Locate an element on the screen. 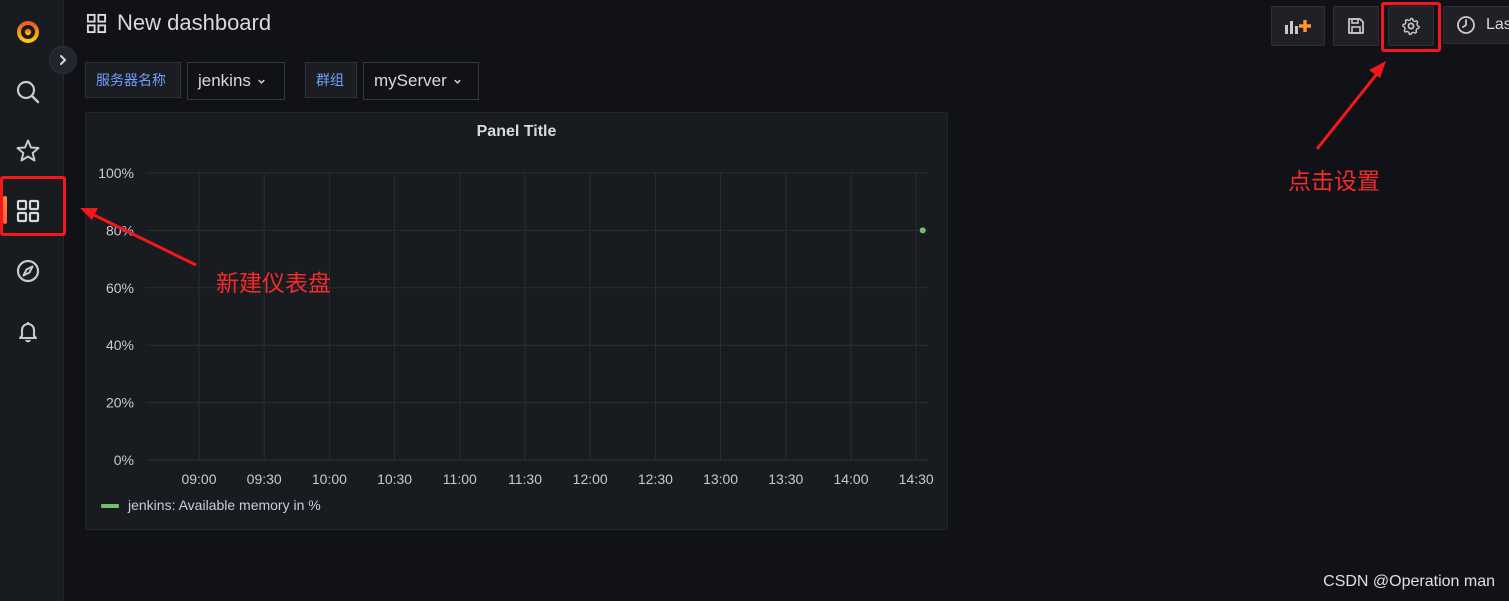  add-panel-button is located at coordinates (1298, 26).